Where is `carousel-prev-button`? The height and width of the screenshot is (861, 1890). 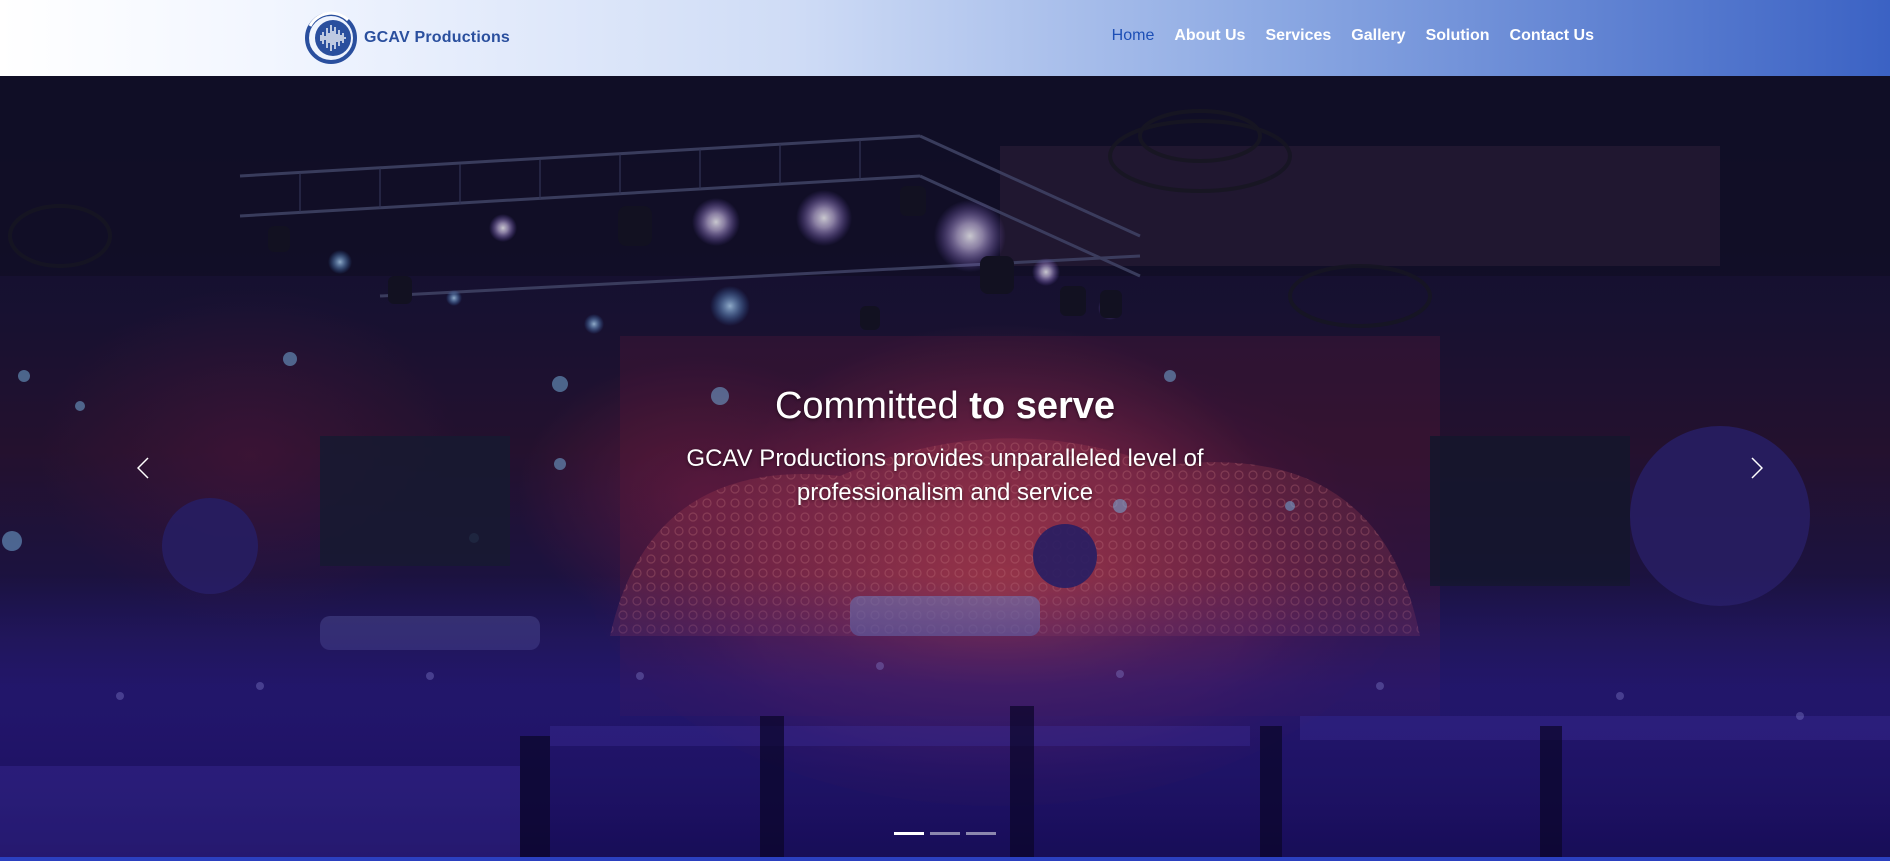 carousel-prev-button is located at coordinates (143, 468).